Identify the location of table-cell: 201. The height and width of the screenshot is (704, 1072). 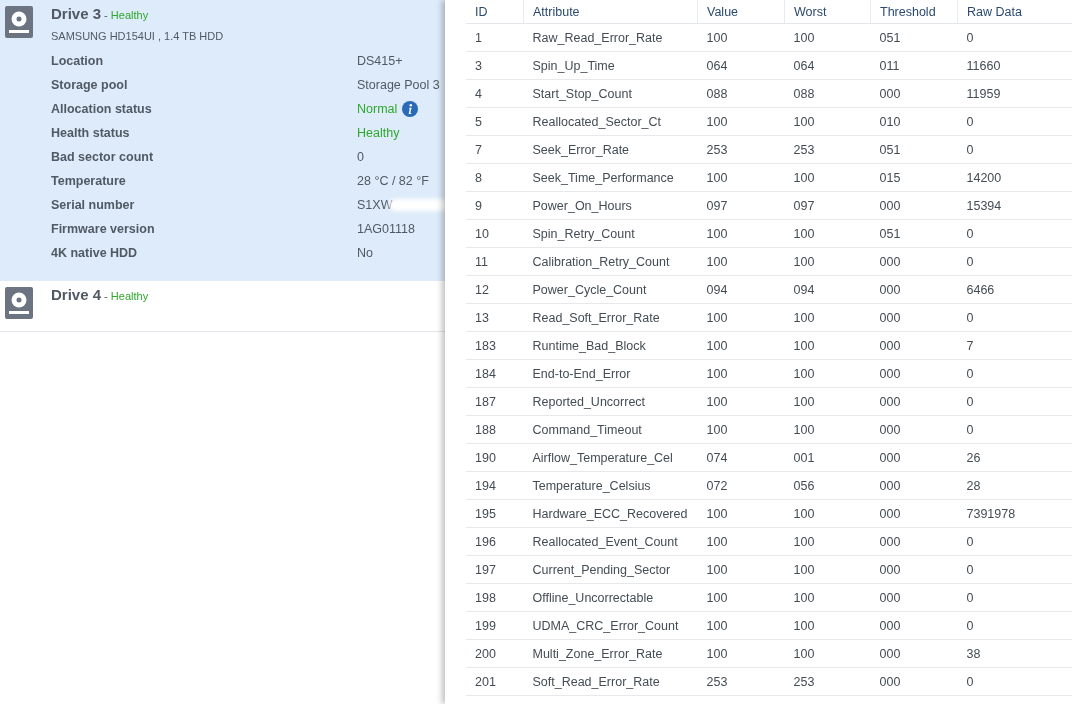
(495, 681).